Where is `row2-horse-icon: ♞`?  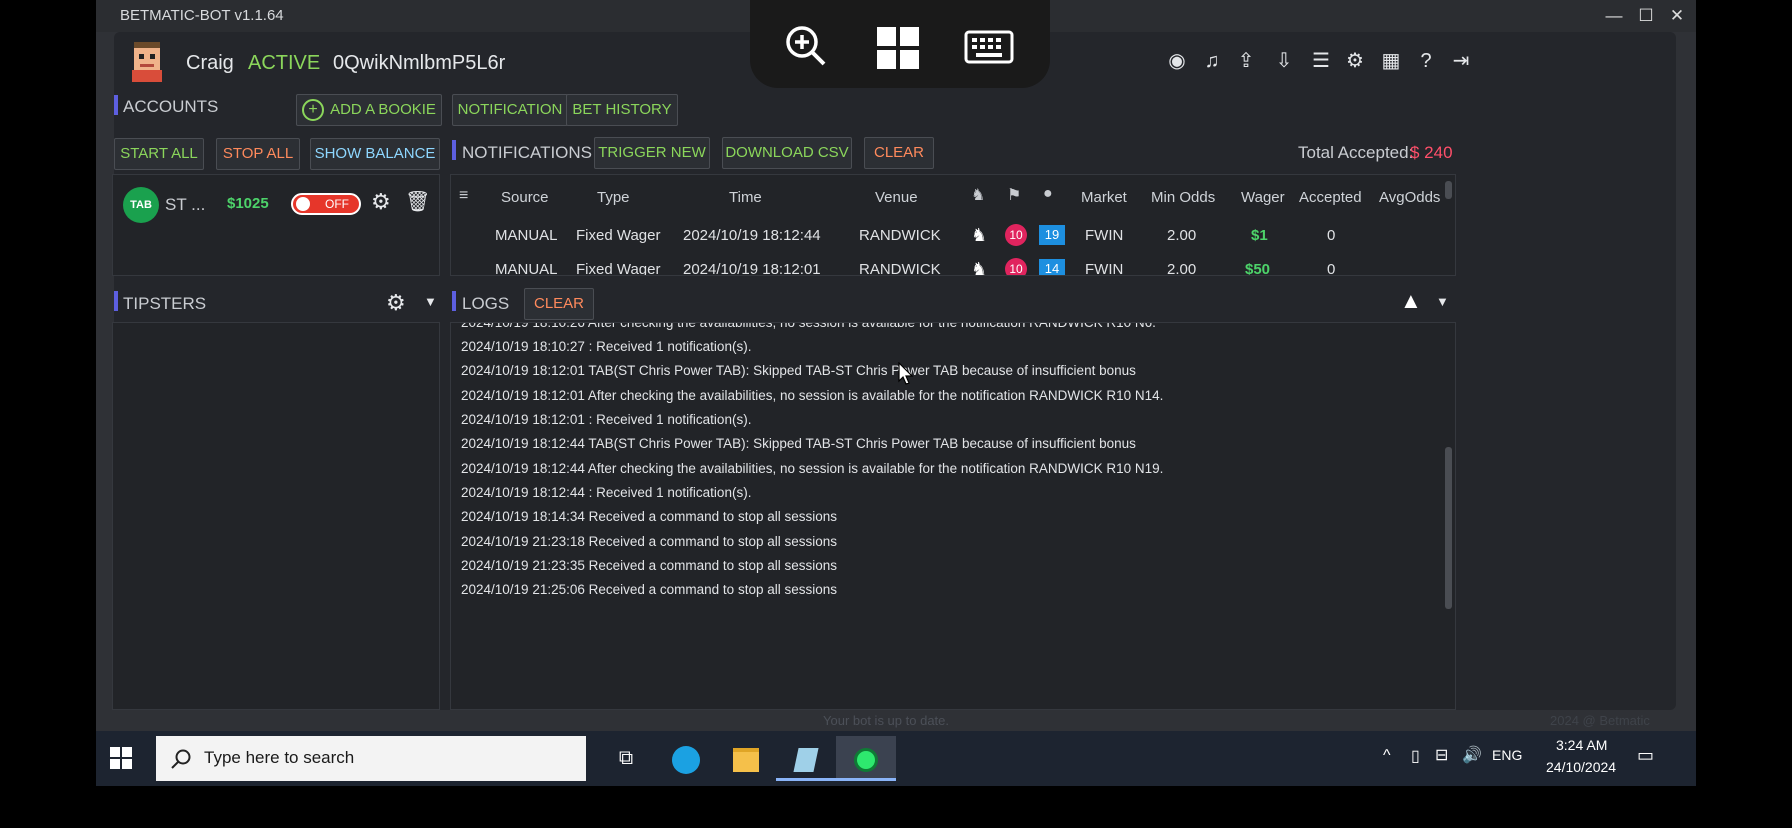
row2-horse-icon: ♞ is located at coordinates (979, 267).